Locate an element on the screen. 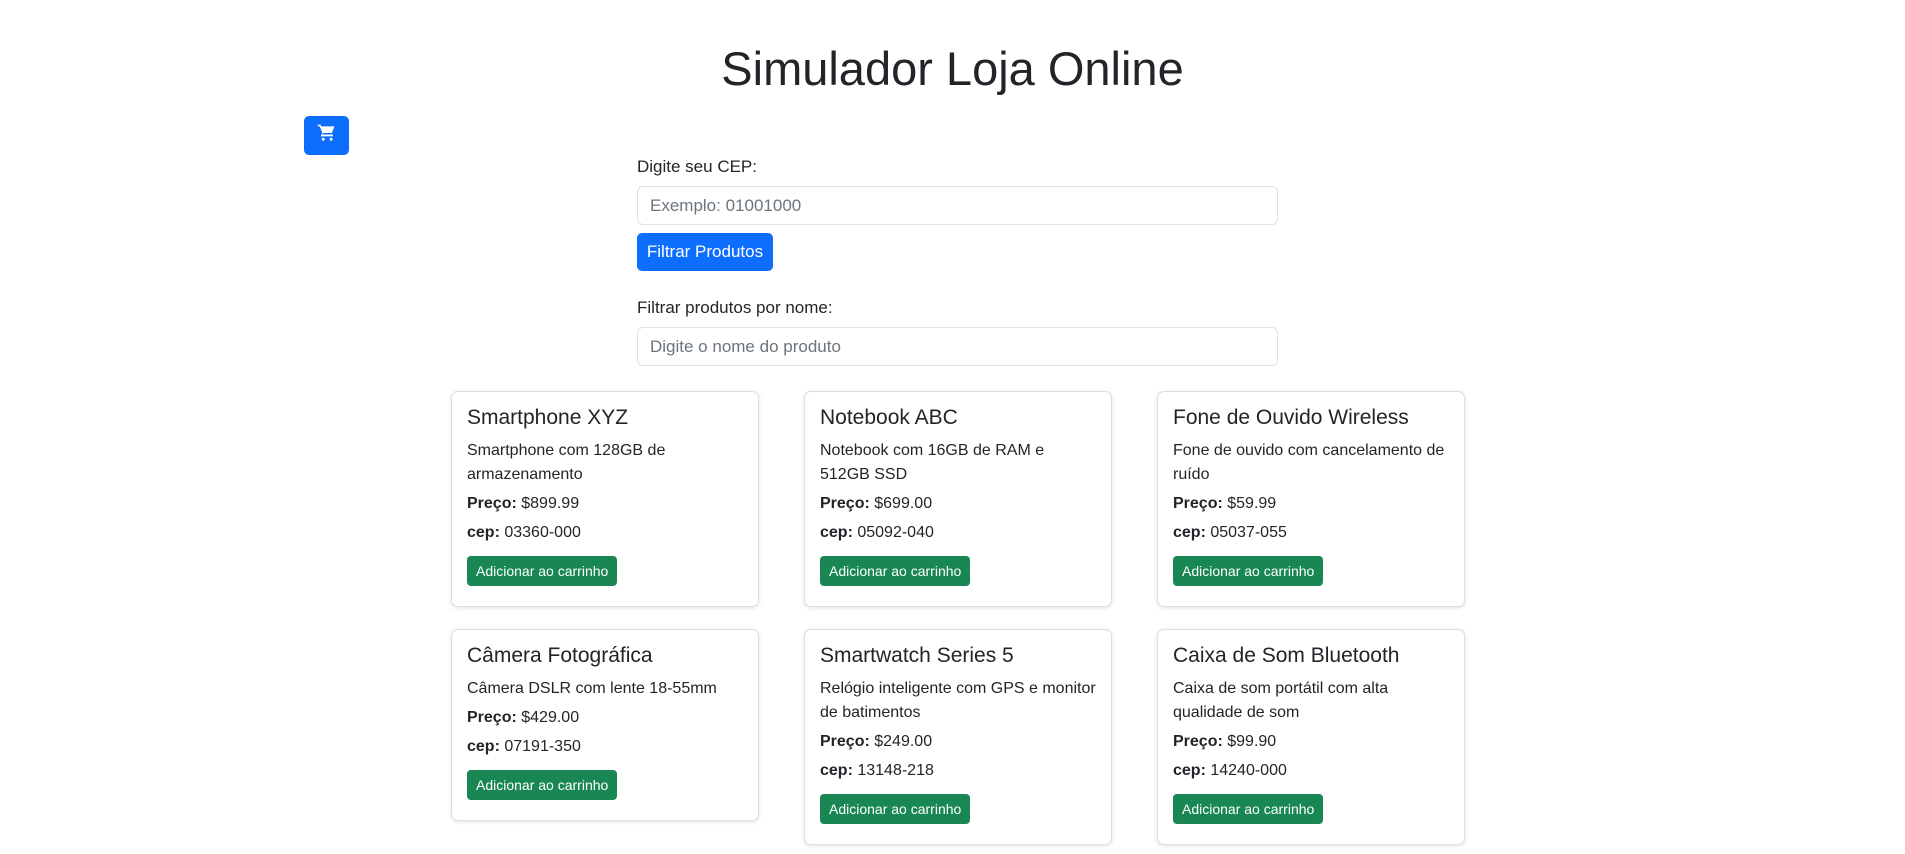 The height and width of the screenshot is (854, 1905). cart-icon is located at coordinates (327, 135).